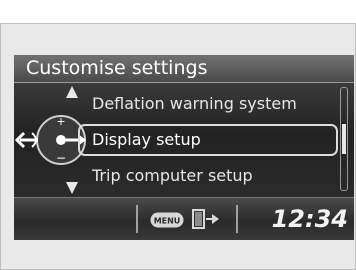  I want to click on menu-item-deflation-warning: Deflation warning system, so click(194, 103).